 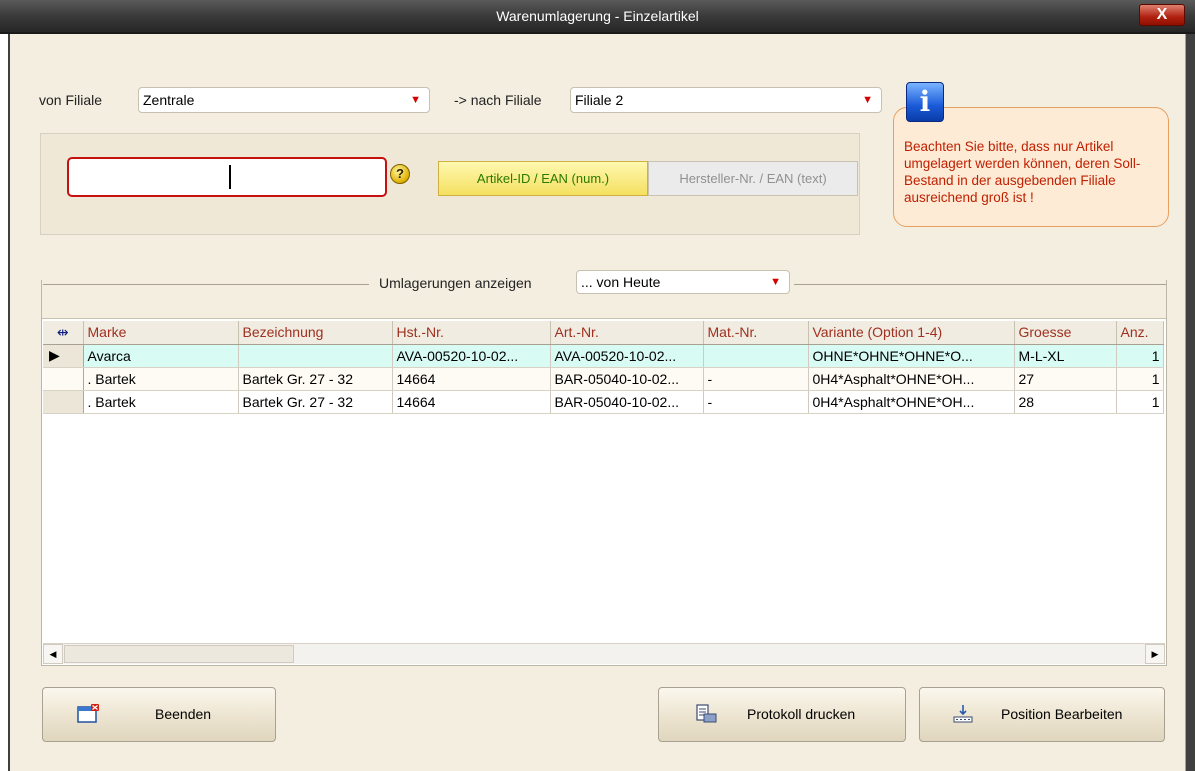 What do you see at coordinates (161, 356) in the screenshot?
I see `cell-marke: Avarca` at bounding box center [161, 356].